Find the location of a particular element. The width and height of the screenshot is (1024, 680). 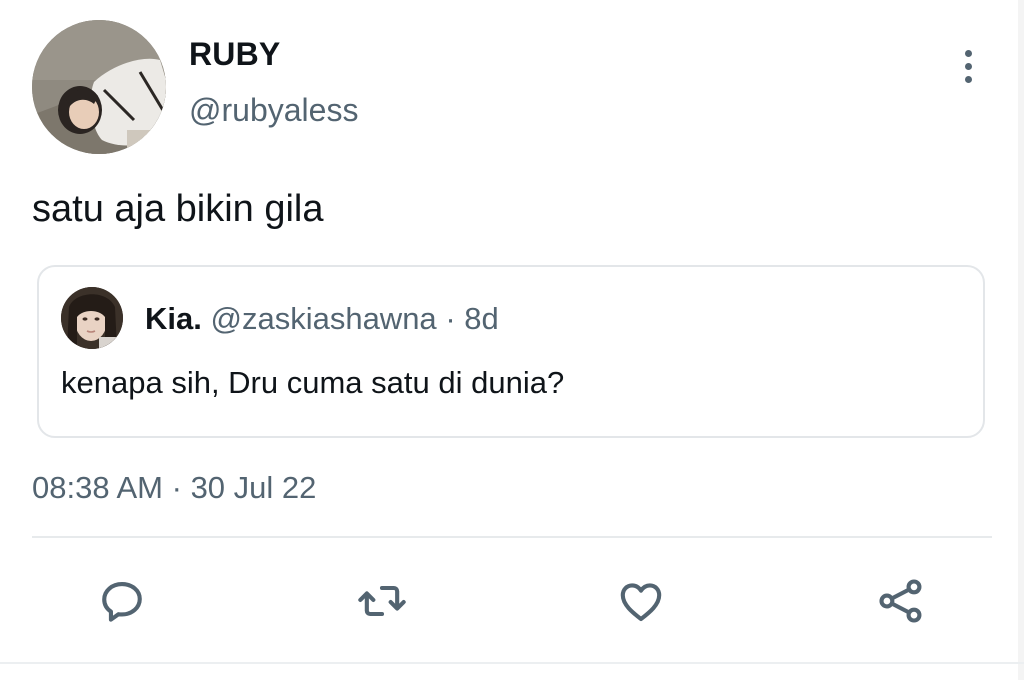

like-button is located at coordinates (641, 601).